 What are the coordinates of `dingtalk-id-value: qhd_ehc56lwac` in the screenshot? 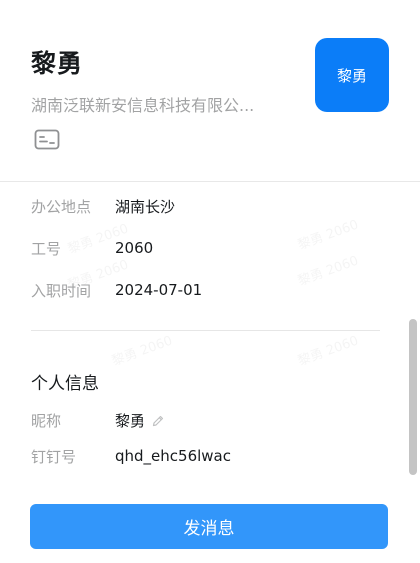 It's located at (173, 456).